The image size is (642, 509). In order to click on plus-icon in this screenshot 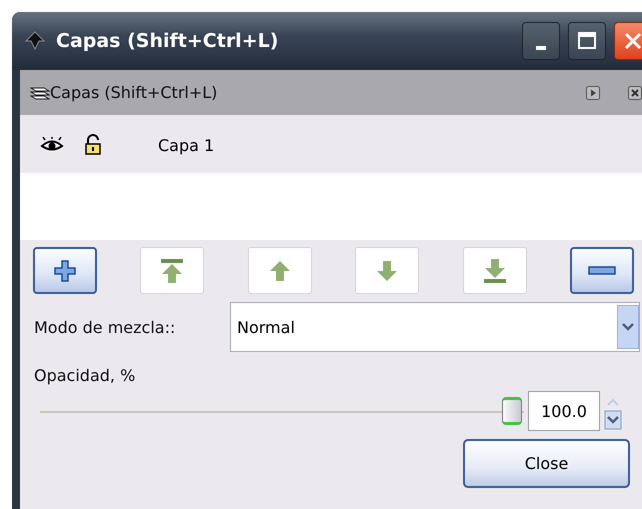, I will do `click(65, 270)`.